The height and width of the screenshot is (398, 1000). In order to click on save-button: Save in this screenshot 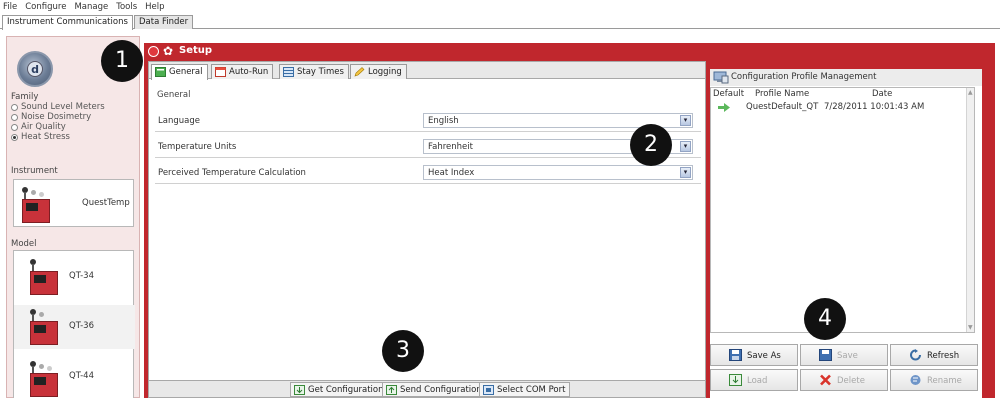, I will do `click(844, 355)`.